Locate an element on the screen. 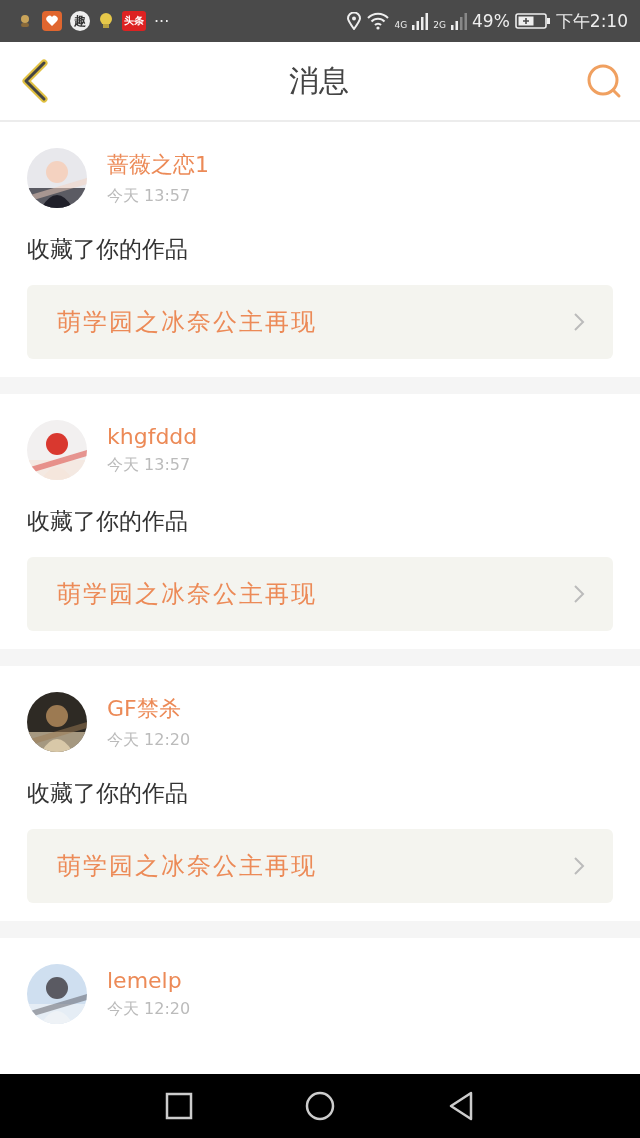 The width and height of the screenshot is (640, 1138). heart-app-icon is located at coordinates (52, 21).